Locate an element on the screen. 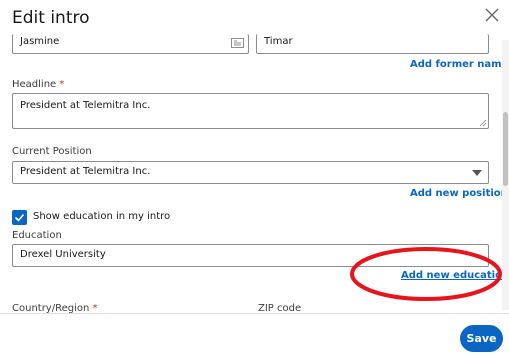  add-new-position-link: Add new position is located at coordinates (459, 193).